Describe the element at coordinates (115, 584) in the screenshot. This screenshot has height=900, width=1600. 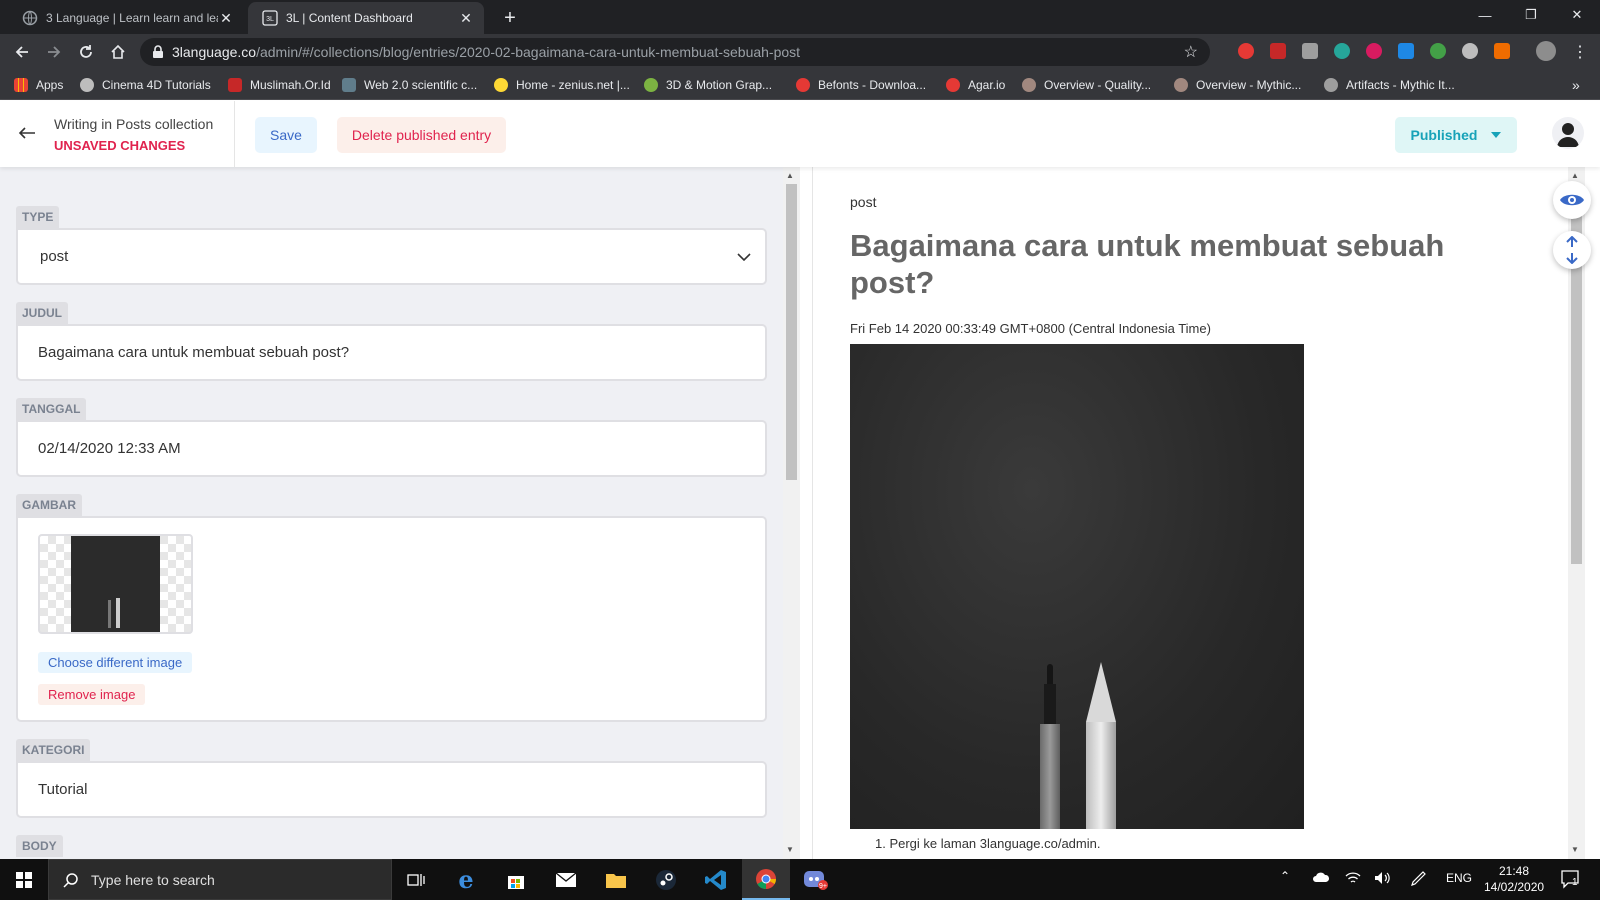
I see `image-thumbnail` at that location.